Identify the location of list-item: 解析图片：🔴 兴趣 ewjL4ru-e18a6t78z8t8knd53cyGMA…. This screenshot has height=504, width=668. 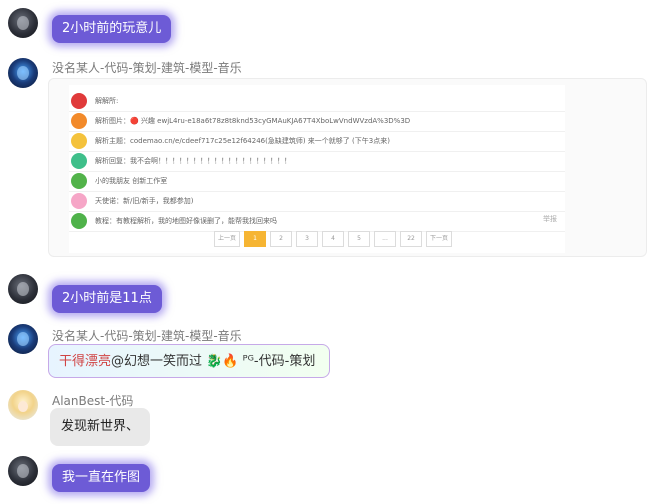
(317, 121).